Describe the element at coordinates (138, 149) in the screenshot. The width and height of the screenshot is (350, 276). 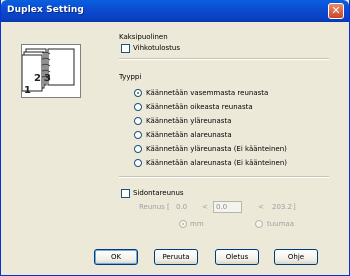
I see `radio-flip-top-no-reverse` at that location.